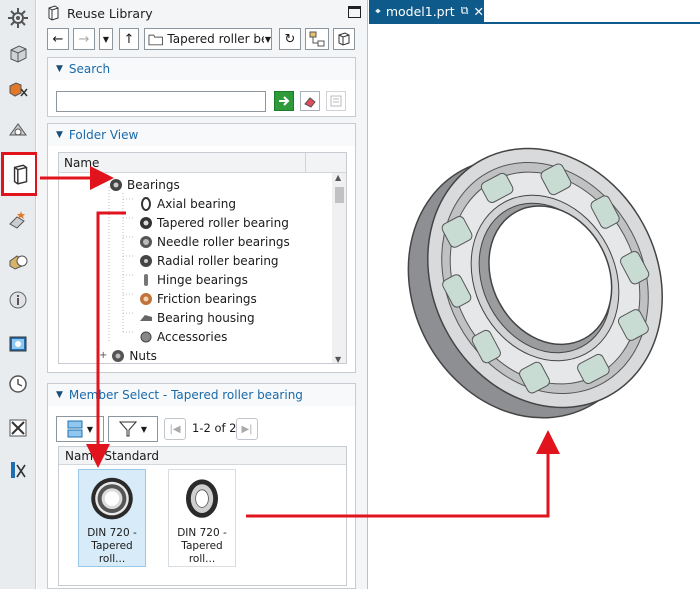 The height and width of the screenshot is (592, 700). What do you see at coordinates (128, 354) in the screenshot?
I see `tree-item-nuts: + Nuts` at bounding box center [128, 354].